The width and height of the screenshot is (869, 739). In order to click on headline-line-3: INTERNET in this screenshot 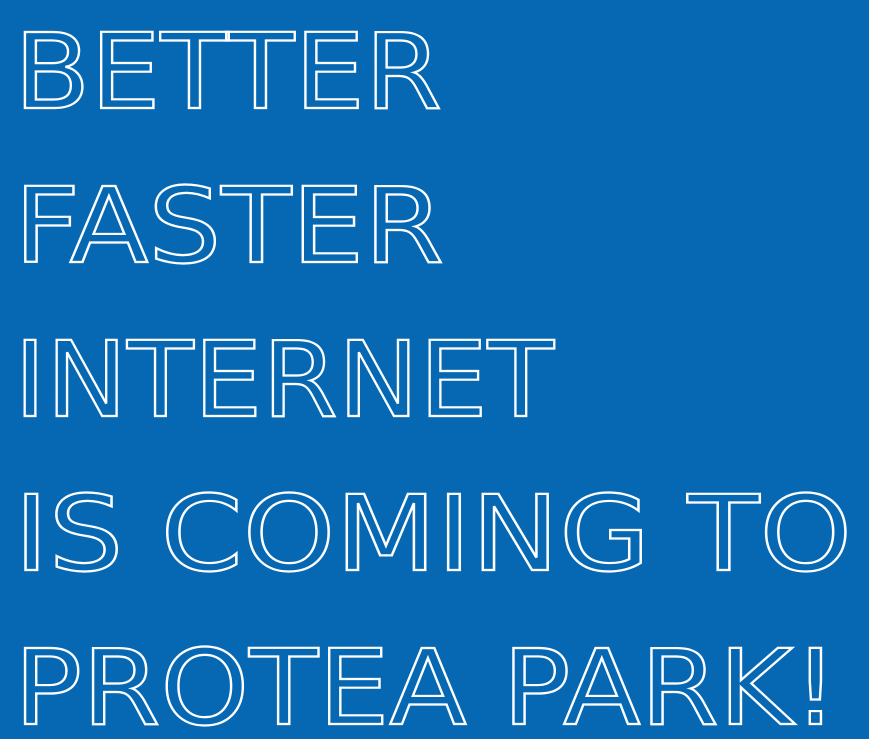, I will do `click(284, 380)`.